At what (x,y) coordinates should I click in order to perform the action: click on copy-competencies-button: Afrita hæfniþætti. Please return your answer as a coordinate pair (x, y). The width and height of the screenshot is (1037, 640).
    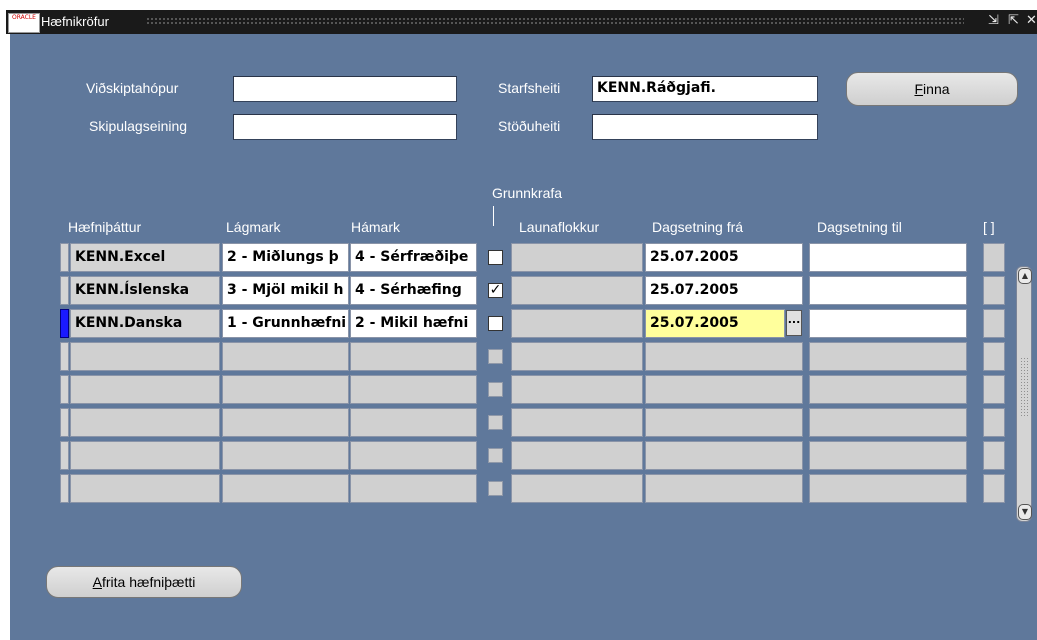
    Looking at the image, I should click on (144, 582).